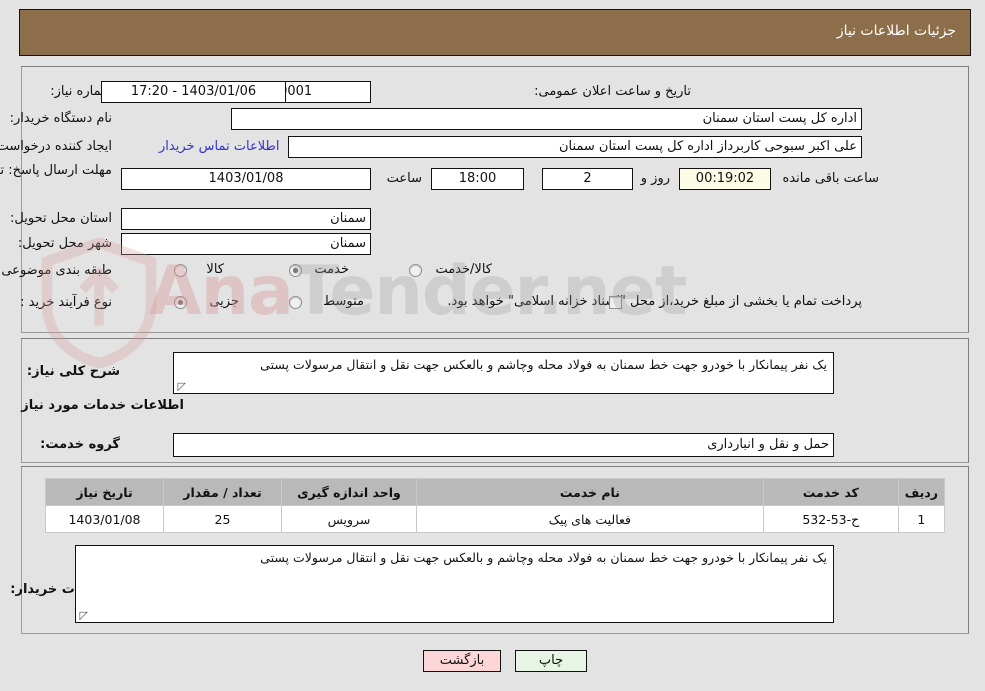  I want to click on page-header: جزئیات اطلاعات نیاز, so click(496, 32).